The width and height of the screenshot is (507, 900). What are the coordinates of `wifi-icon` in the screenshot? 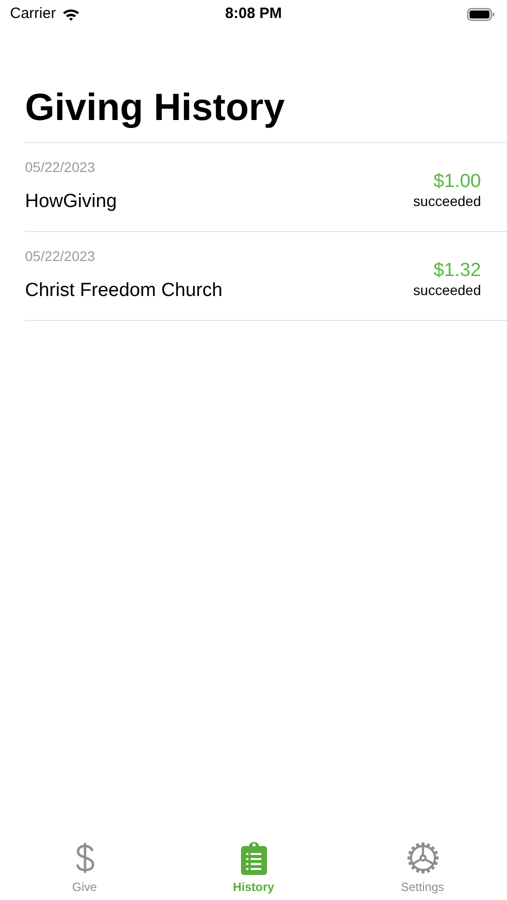 It's located at (71, 14).